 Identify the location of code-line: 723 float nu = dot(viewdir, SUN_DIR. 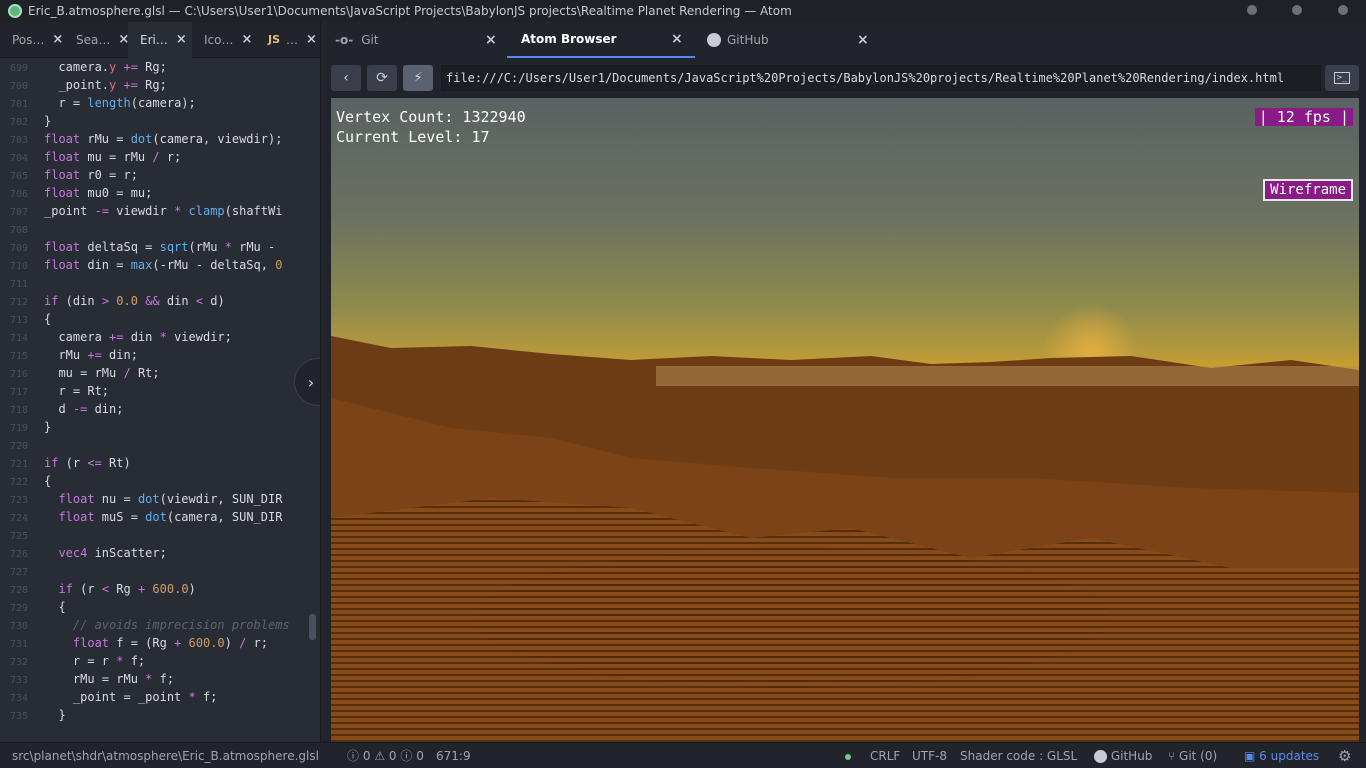
(160, 499).